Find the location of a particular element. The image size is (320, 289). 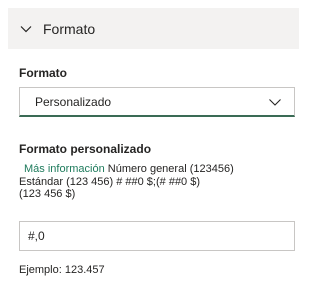

custom-format-label: Formato personalizado is located at coordinates (85, 149).